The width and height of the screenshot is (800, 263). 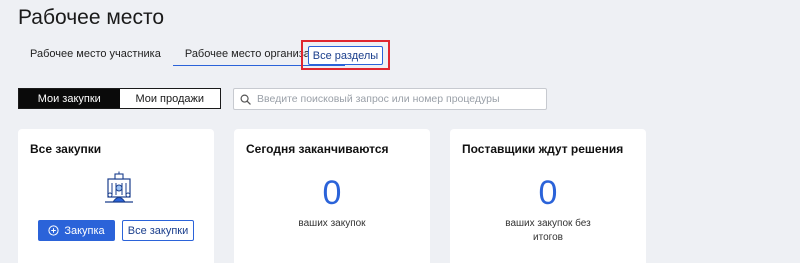 What do you see at coordinates (548, 193) in the screenshot?
I see `suppliers-waiting-count: 0` at bounding box center [548, 193].